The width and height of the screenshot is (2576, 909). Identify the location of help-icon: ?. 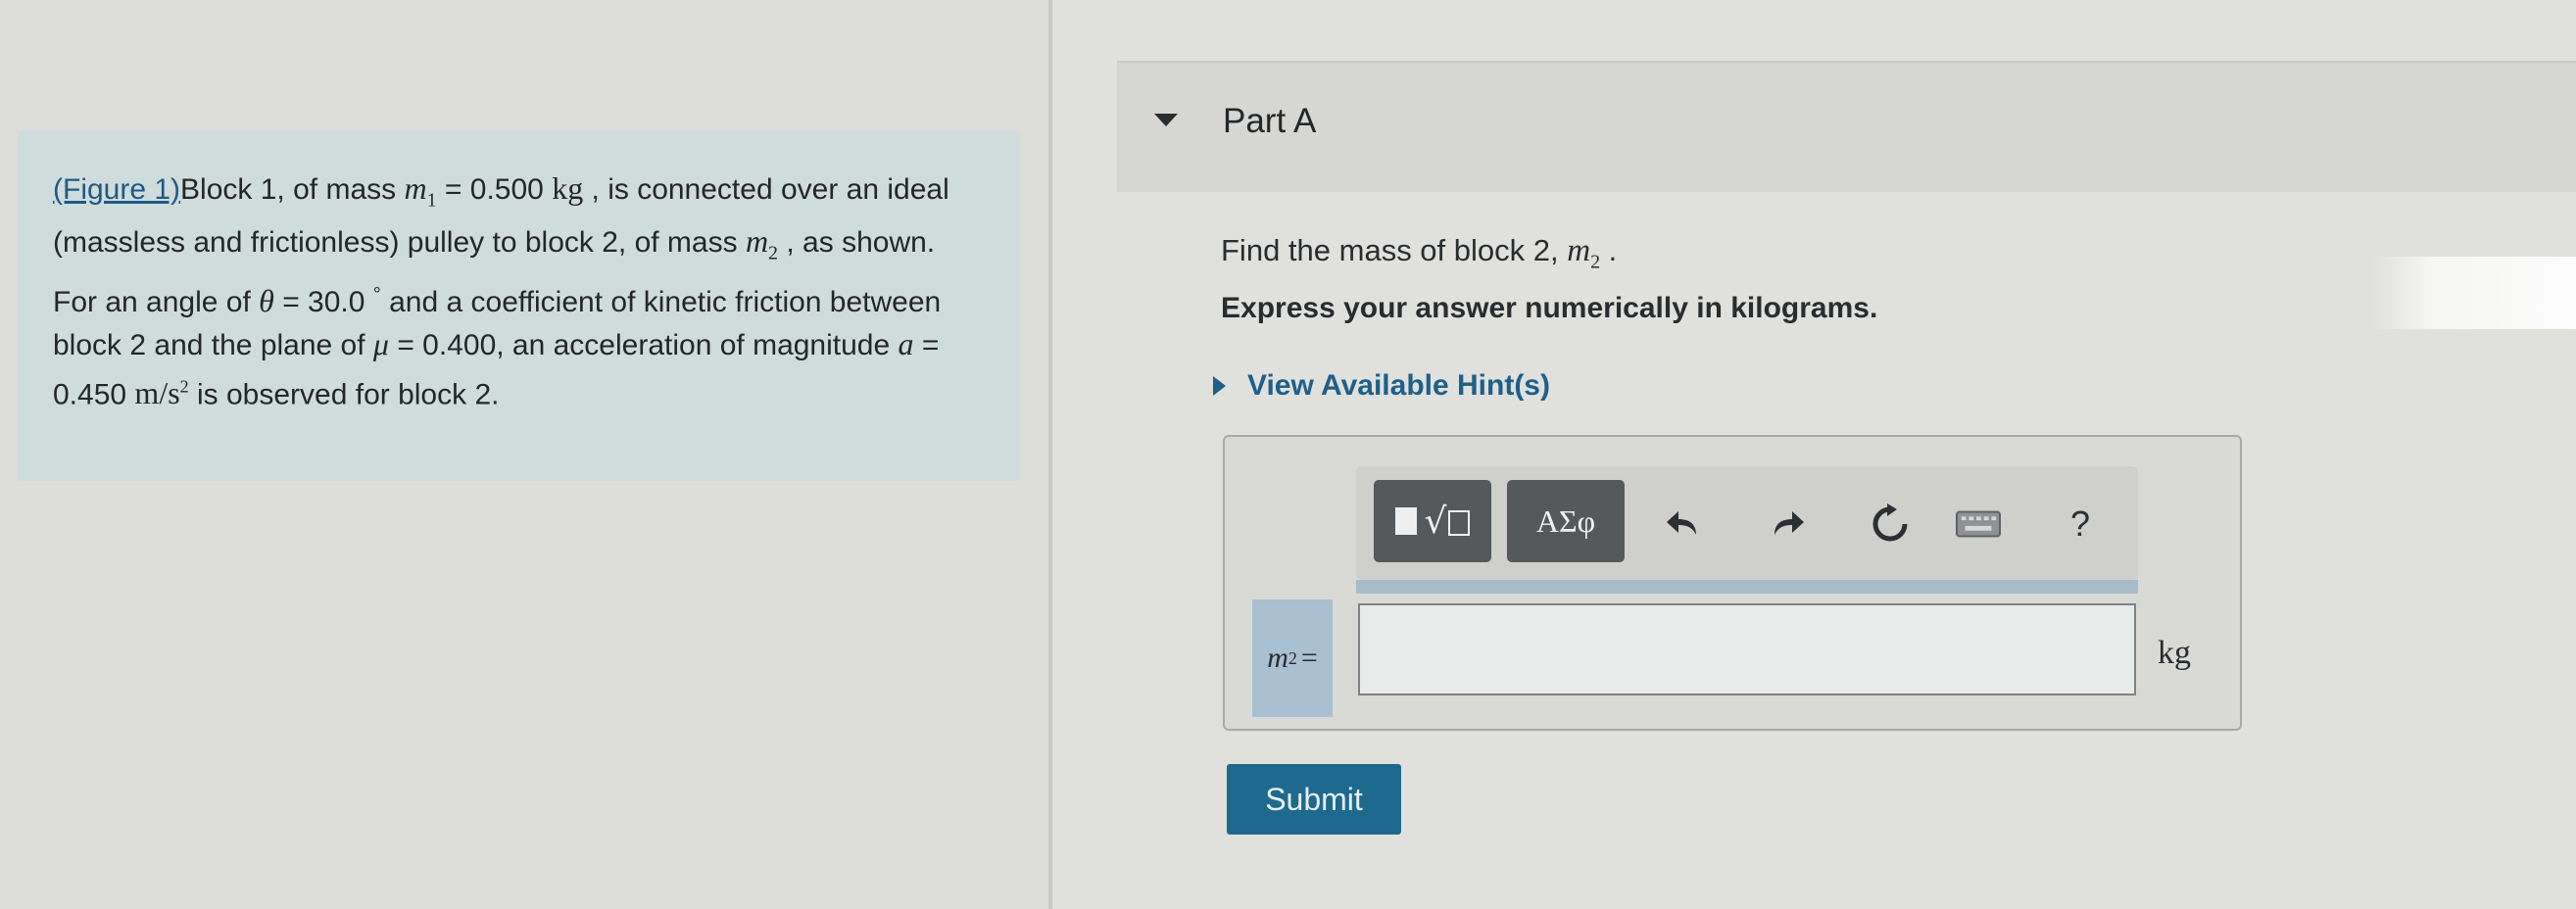
(2080, 524).